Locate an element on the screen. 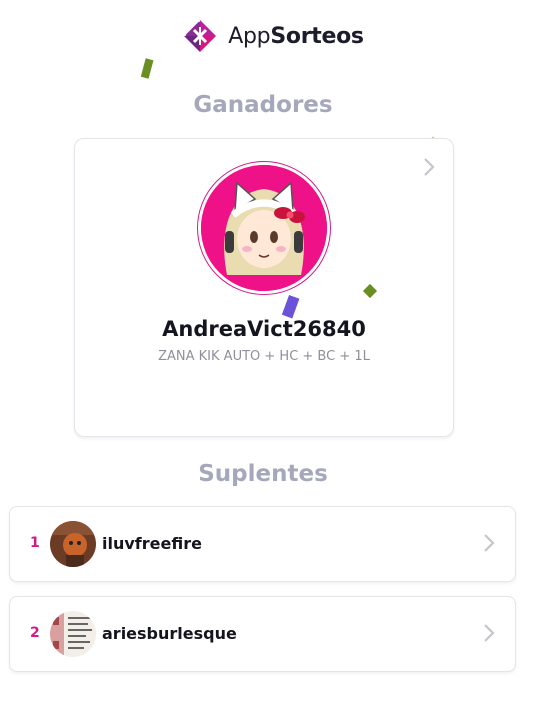  alternate-username: ariesburlesque is located at coordinates (169, 633).